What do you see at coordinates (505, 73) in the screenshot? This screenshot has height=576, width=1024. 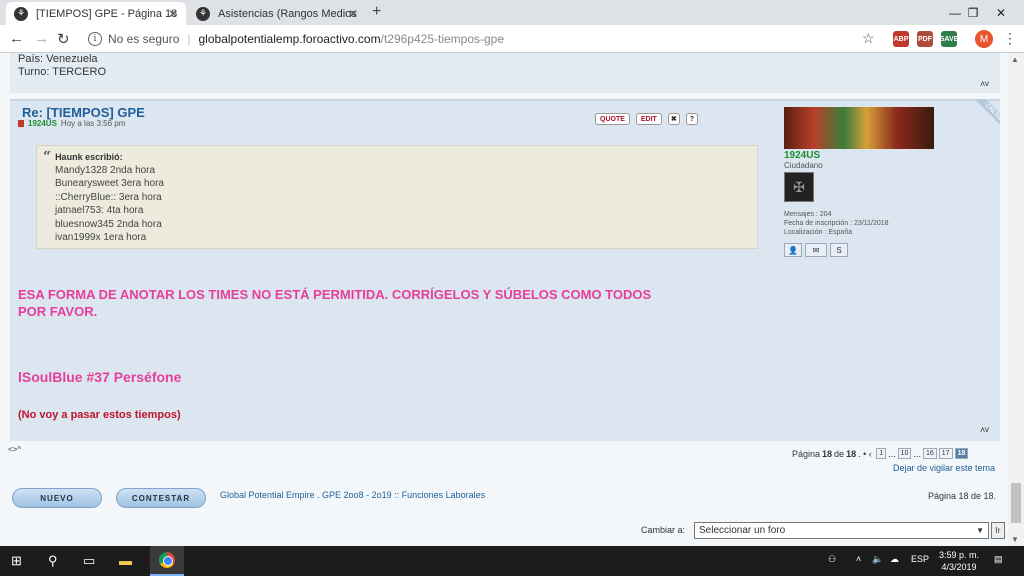 I see `previous-post-tail: País: Venezuela Turno: TERCERO ˄˅` at bounding box center [505, 73].